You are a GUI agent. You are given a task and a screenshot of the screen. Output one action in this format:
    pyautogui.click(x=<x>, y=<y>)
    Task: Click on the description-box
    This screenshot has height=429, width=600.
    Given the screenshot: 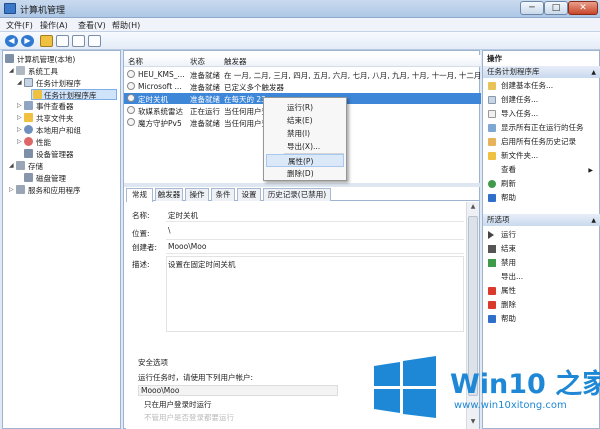 What is the action you would take?
    pyautogui.click(x=315, y=294)
    